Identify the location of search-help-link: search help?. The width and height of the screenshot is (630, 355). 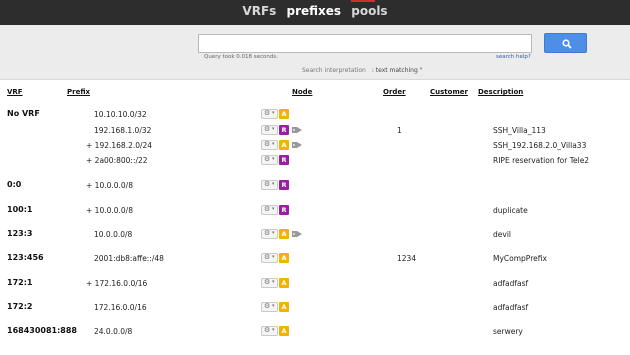
(513, 57).